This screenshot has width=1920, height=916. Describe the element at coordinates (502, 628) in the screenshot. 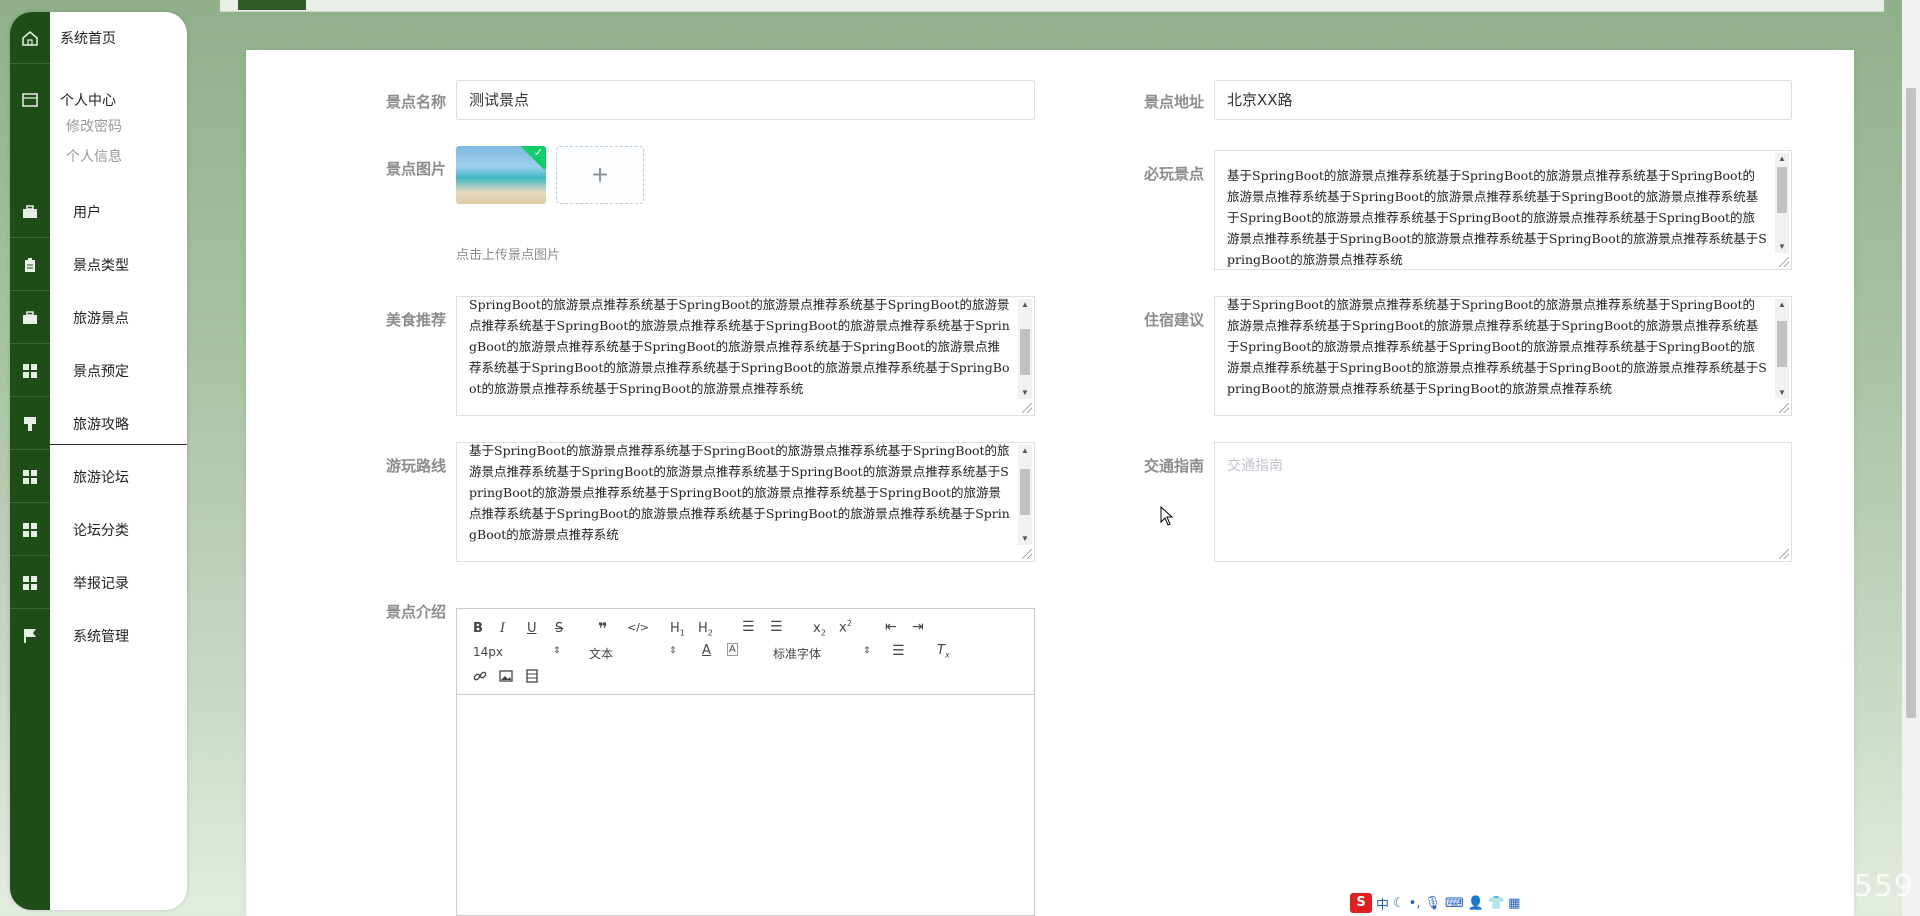

I see `italic-button: I` at that location.